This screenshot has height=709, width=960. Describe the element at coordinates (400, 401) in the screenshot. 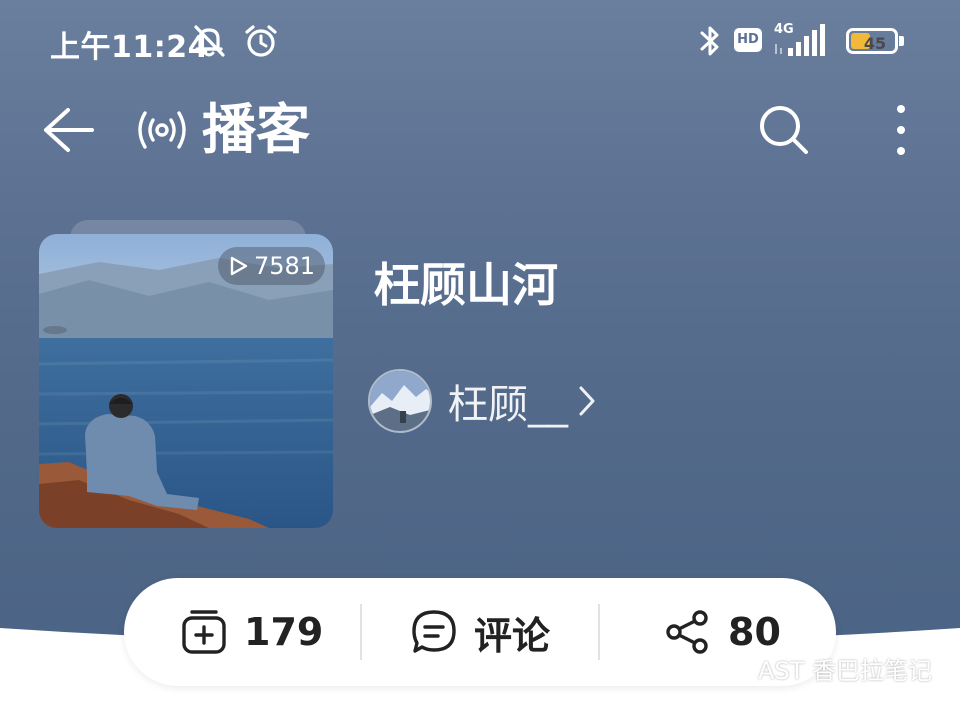

I see `author-avatar` at that location.